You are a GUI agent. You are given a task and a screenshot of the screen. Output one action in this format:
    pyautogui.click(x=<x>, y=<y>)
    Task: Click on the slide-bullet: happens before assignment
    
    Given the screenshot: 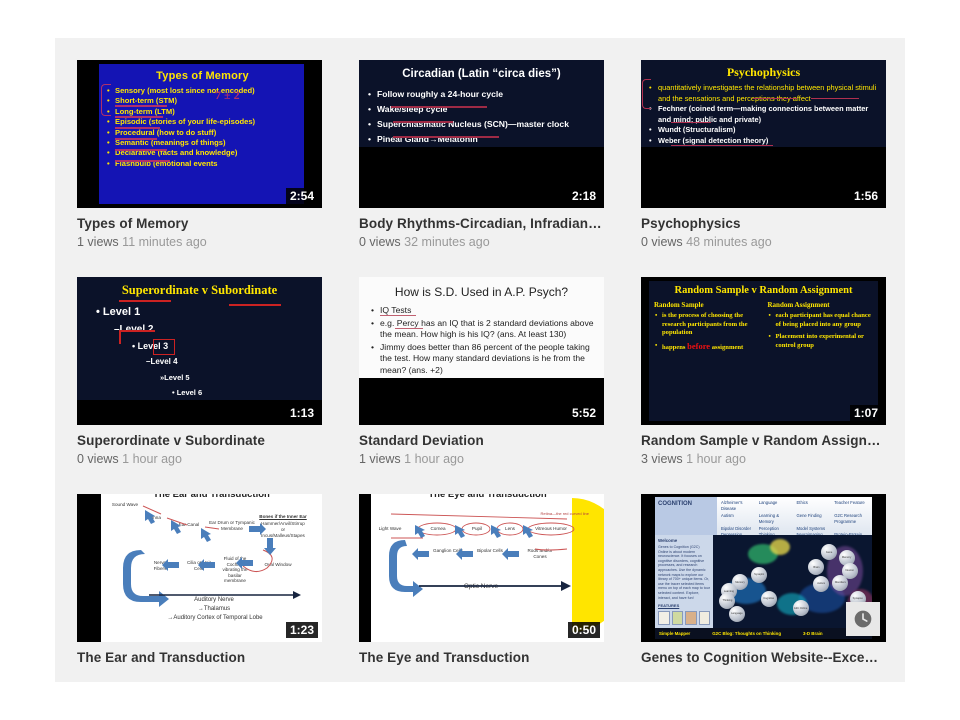 What is the action you would take?
    pyautogui.click(x=707, y=346)
    